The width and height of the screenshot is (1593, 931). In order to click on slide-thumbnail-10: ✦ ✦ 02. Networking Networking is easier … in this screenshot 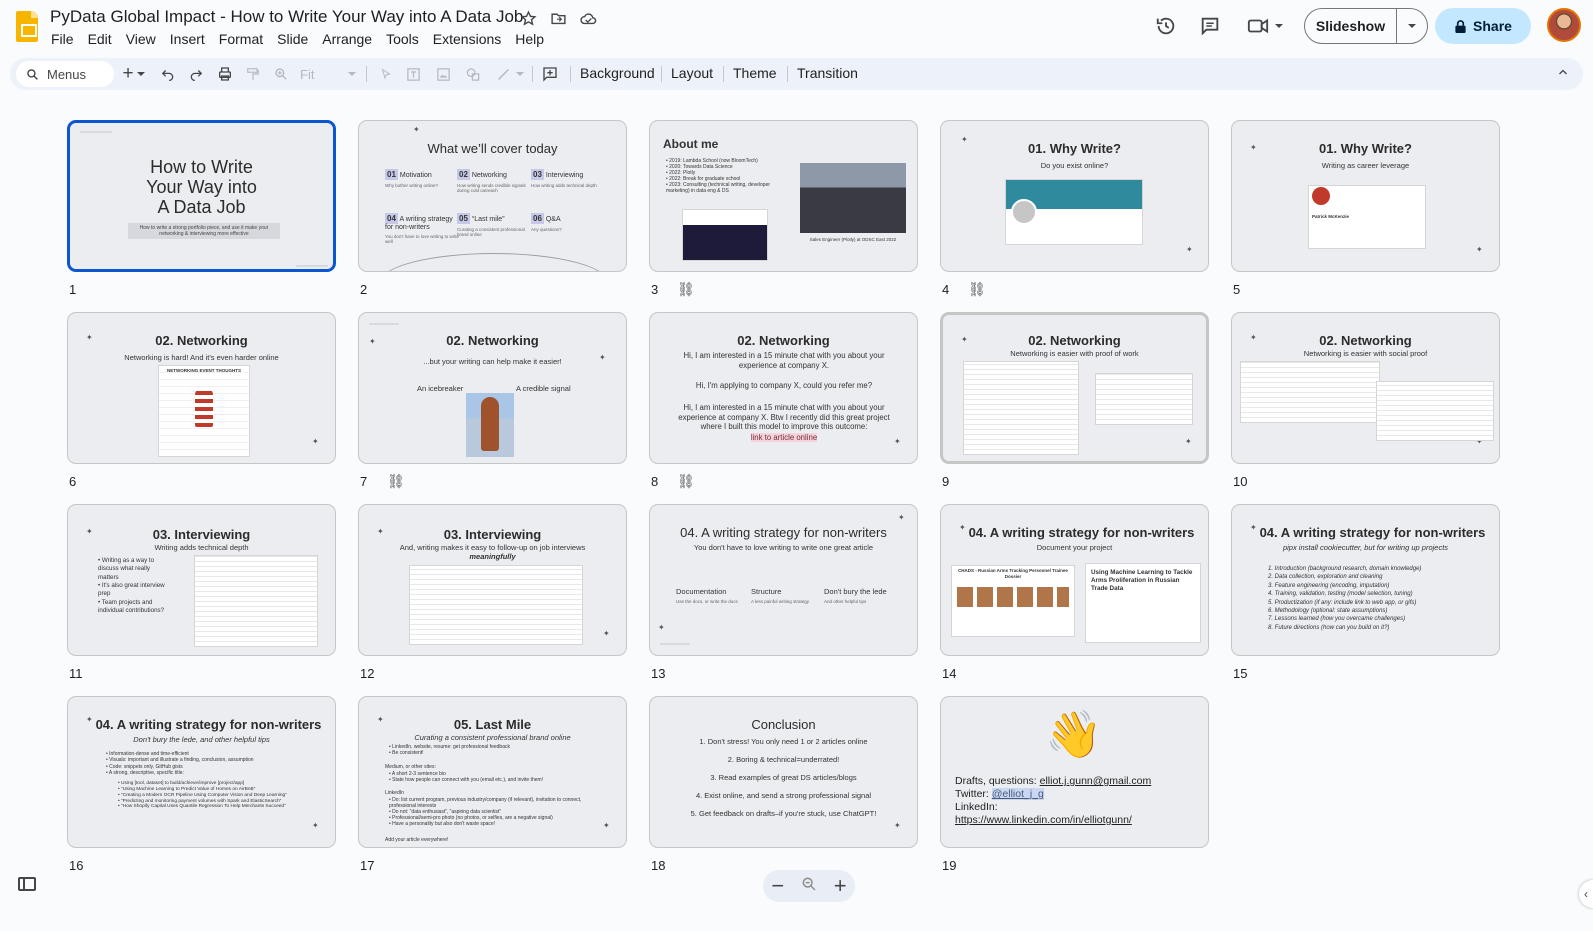, I will do `click(1365, 388)`.